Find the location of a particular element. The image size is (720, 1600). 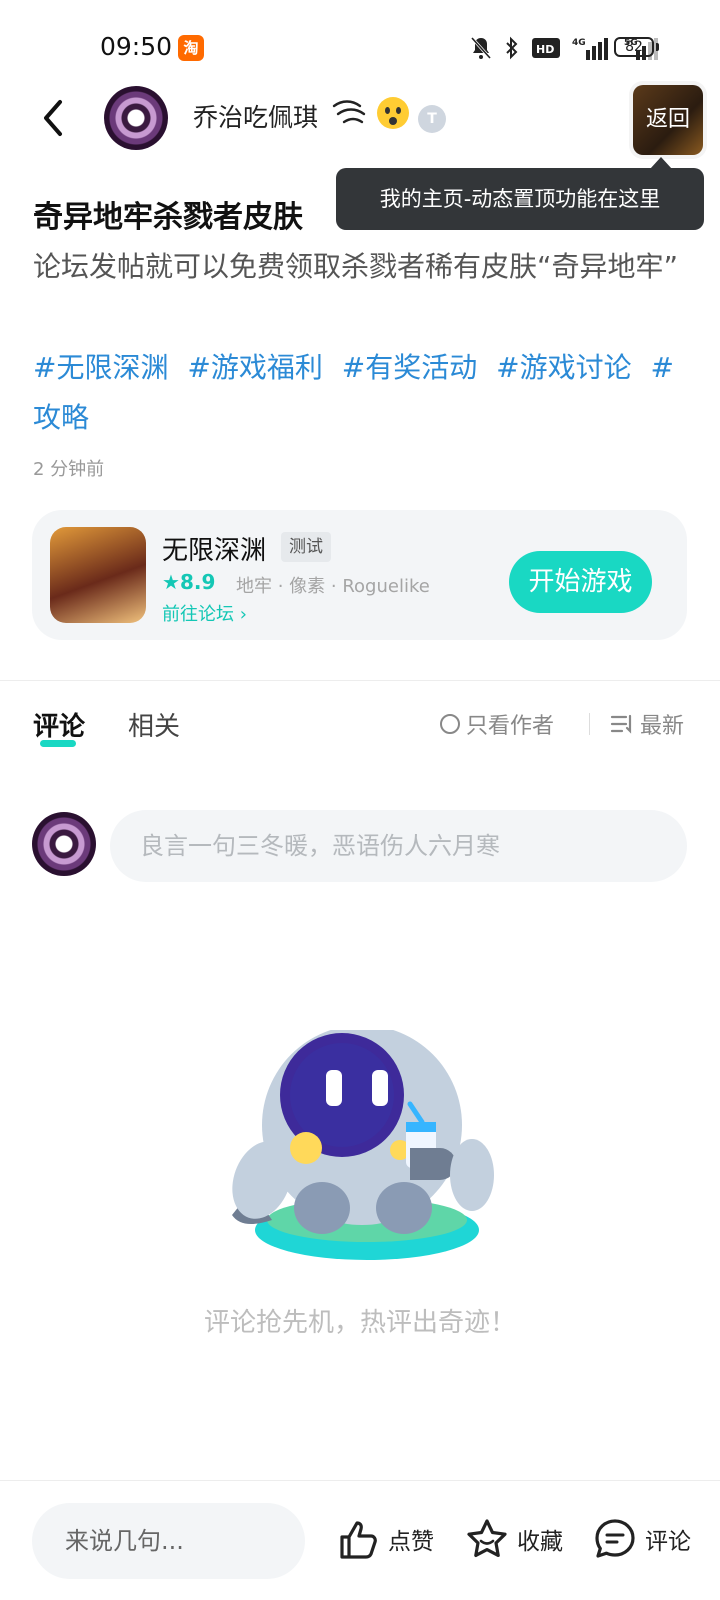

go-to-forum-link: 前往论坛 › is located at coordinates (204, 613).